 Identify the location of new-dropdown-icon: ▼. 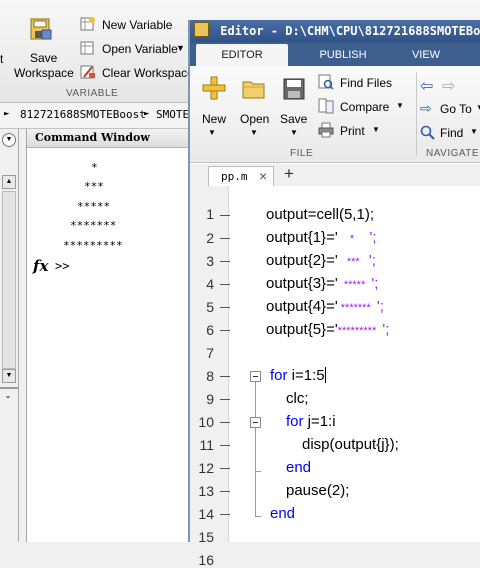
(212, 132).